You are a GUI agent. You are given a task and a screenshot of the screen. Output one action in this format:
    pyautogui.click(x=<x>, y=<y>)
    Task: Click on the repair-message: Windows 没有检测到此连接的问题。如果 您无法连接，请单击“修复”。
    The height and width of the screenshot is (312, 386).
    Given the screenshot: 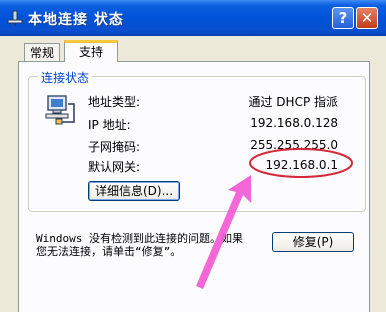 What is the action you would take?
    pyautogui.click(x=147, y=245)
    